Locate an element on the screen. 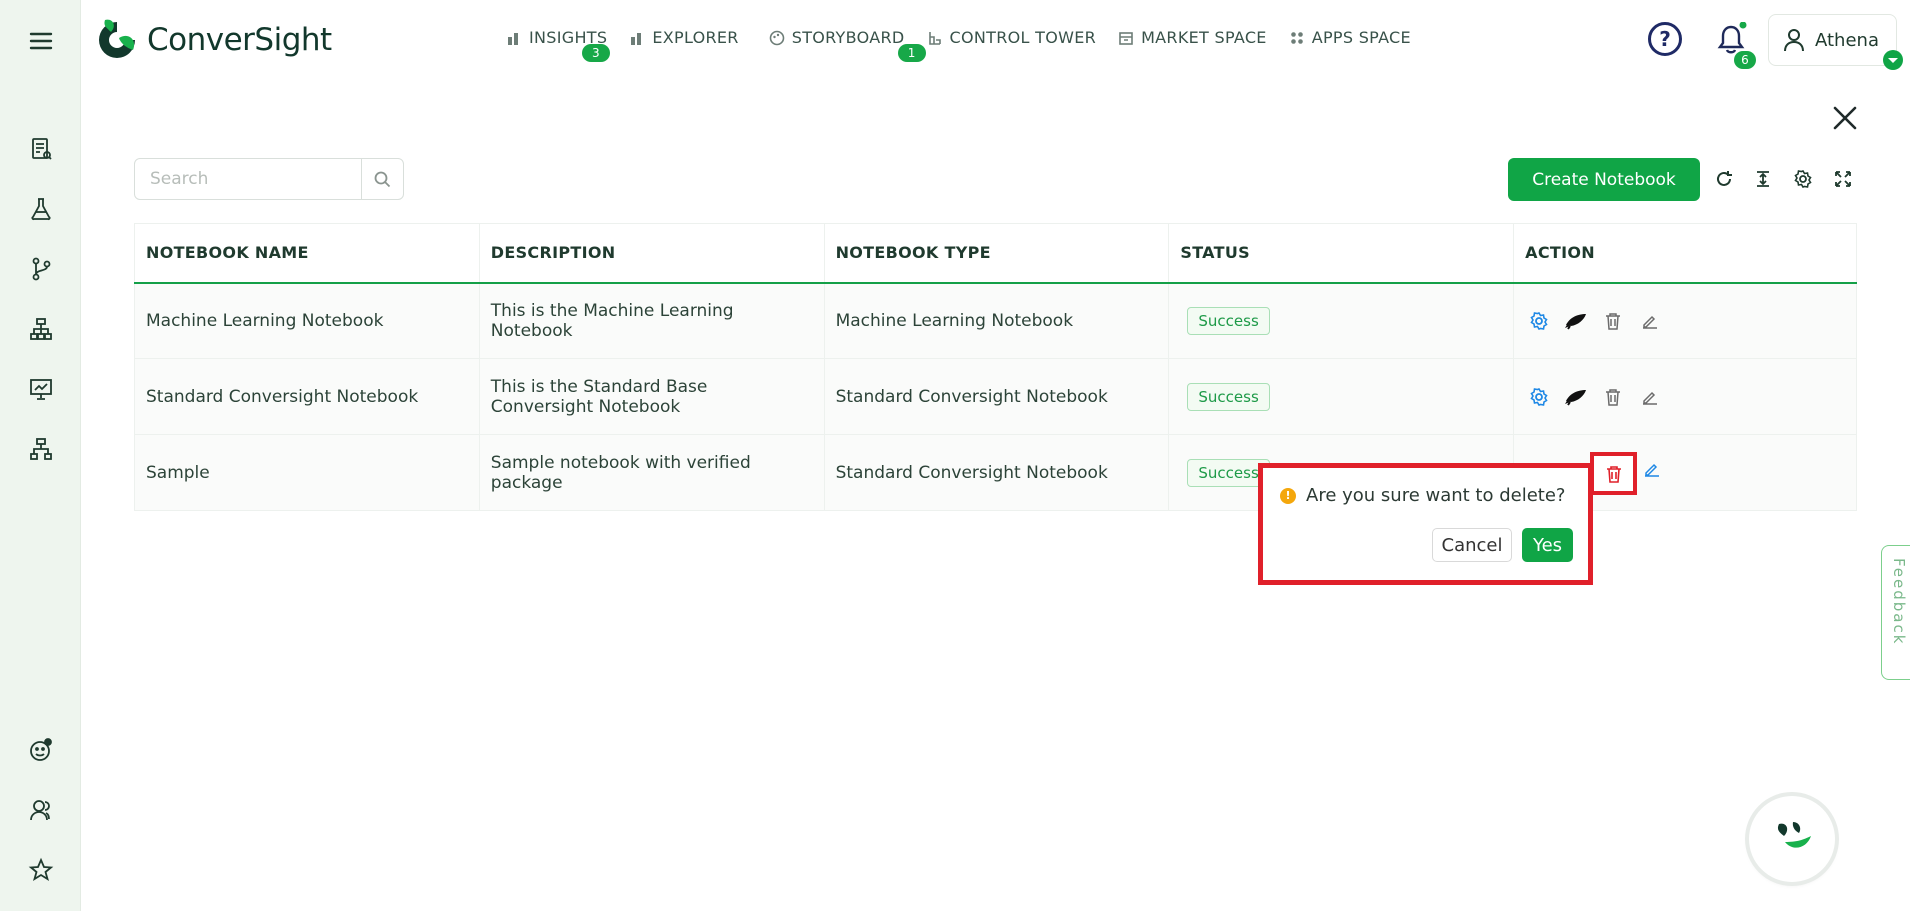 This screenshot has height=911, width=1910. presentation-icon is located at coordinates (41, 389).